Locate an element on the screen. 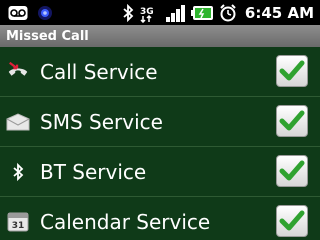 The image size is (320, 240). phone-icon is located at coordinates (18, 72).